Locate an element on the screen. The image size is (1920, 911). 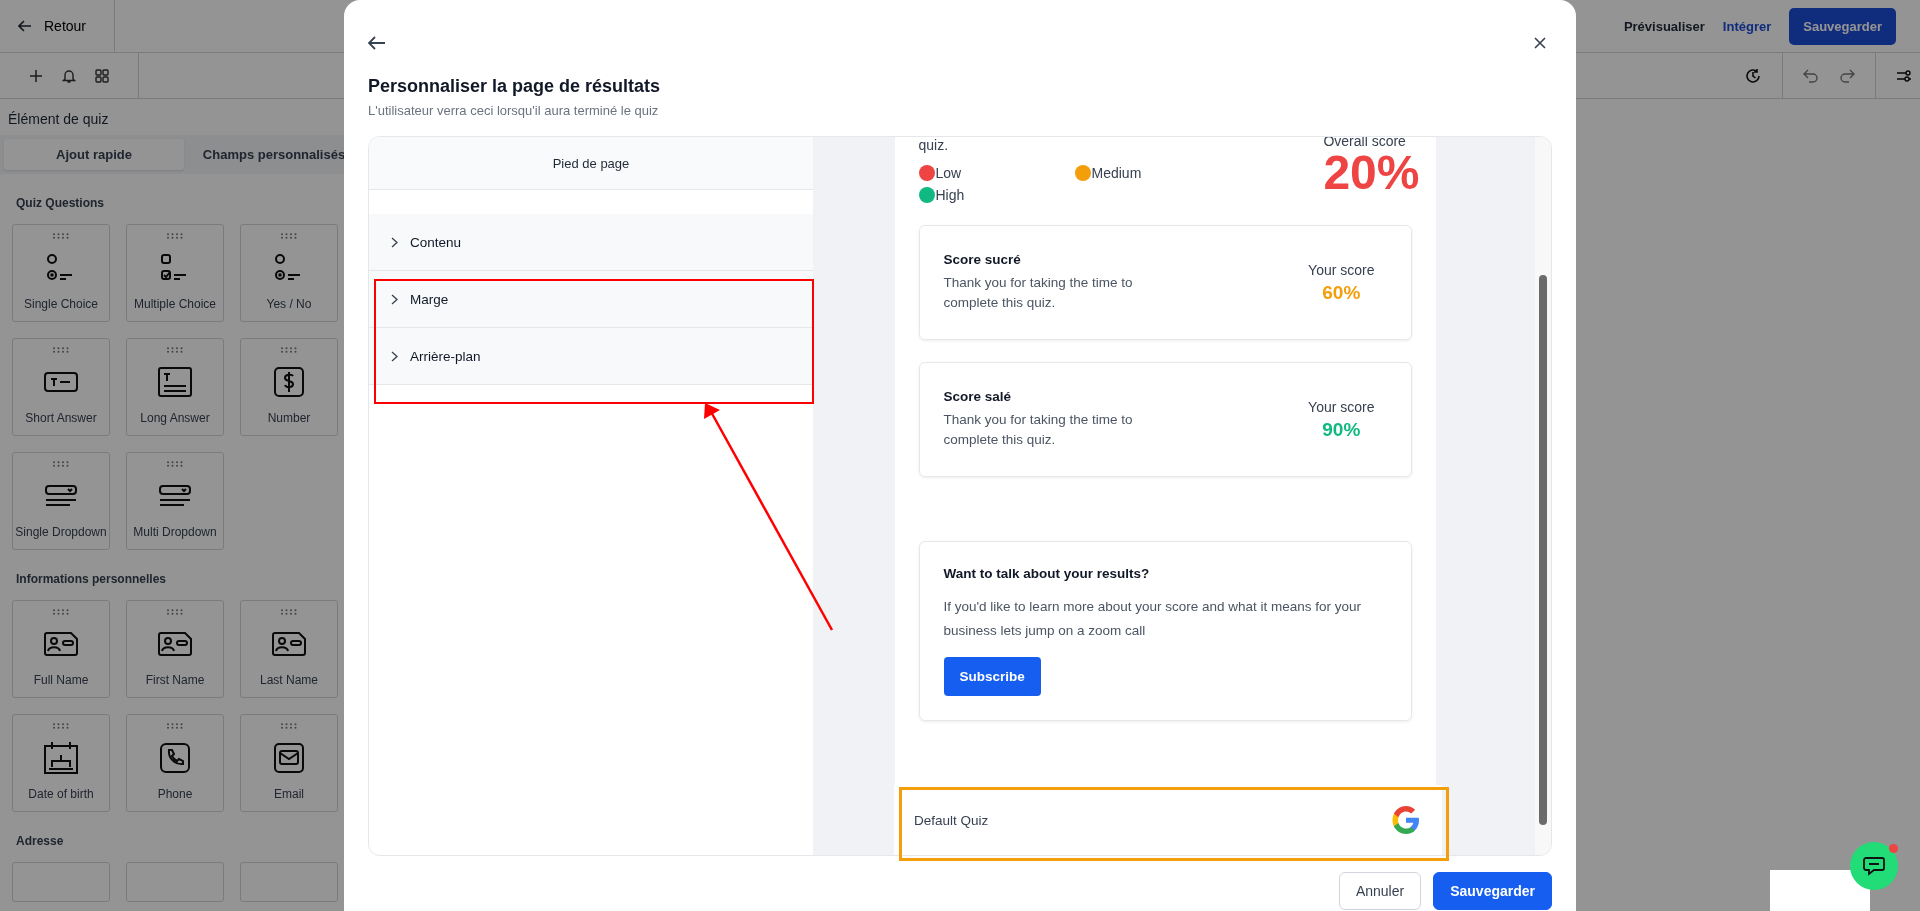
mail-icon is located at coordinates (289, 758).